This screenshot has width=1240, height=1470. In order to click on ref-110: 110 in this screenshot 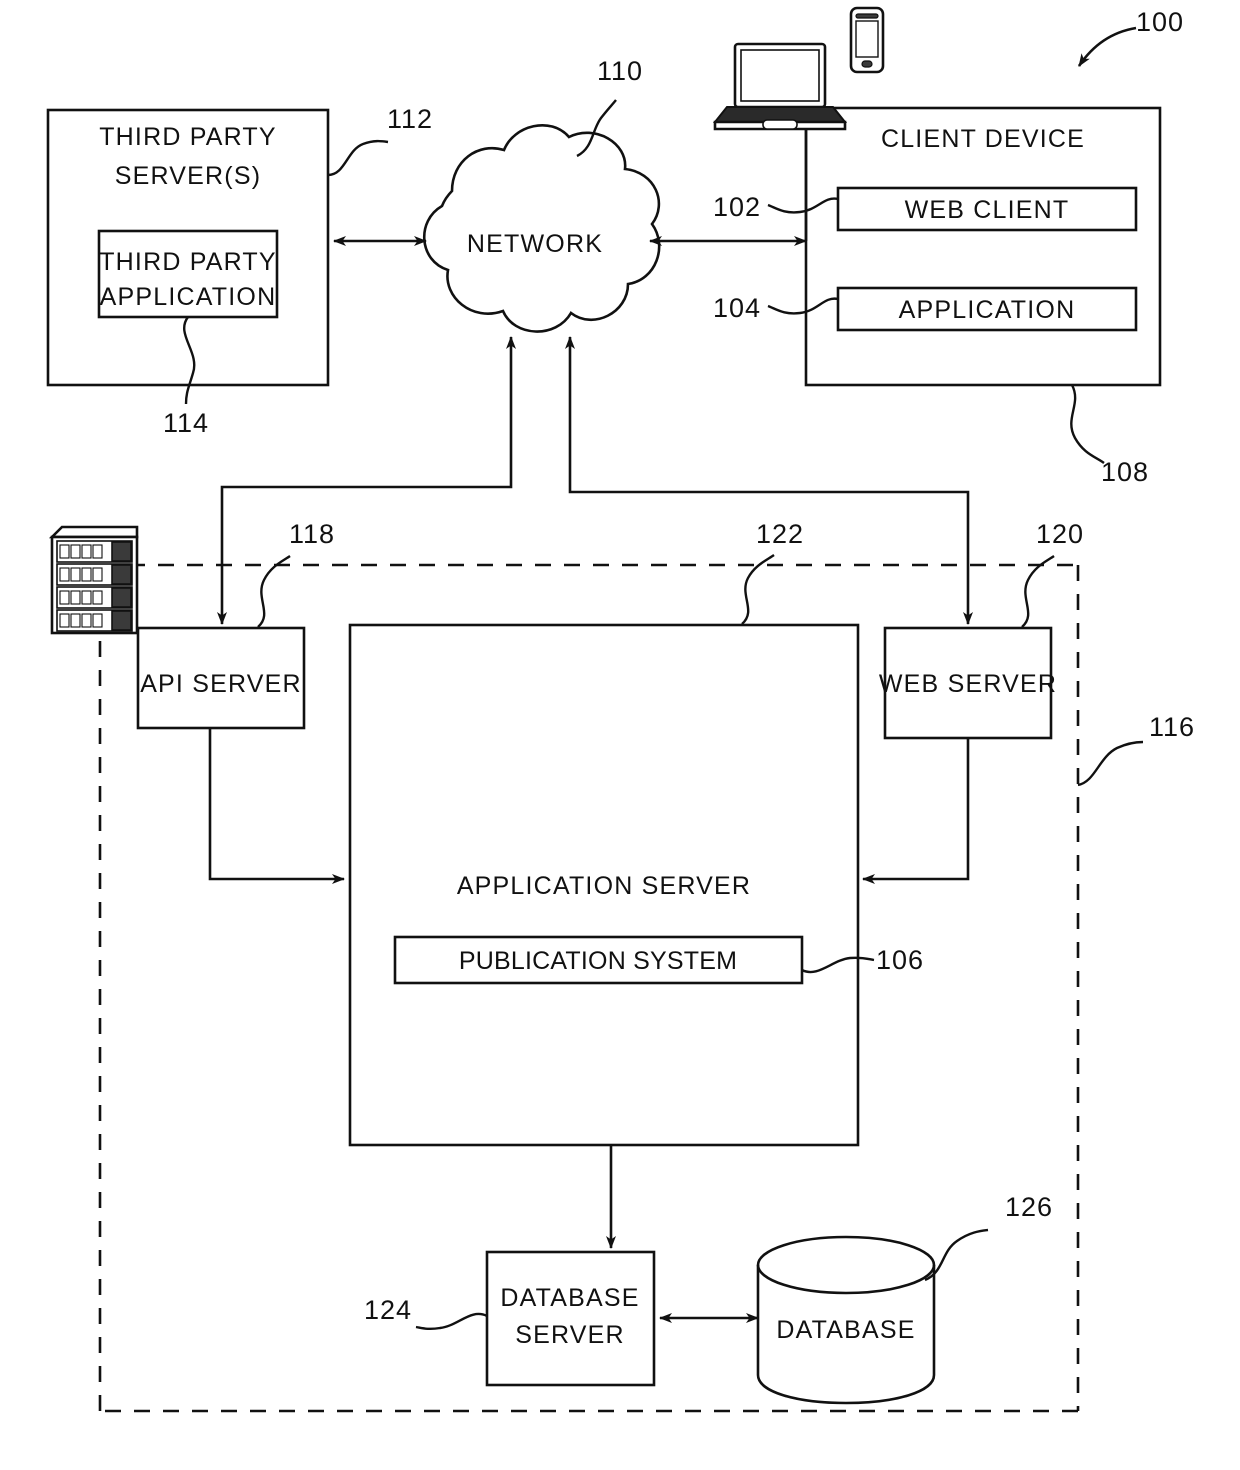, I will do `click(620, 71)`.